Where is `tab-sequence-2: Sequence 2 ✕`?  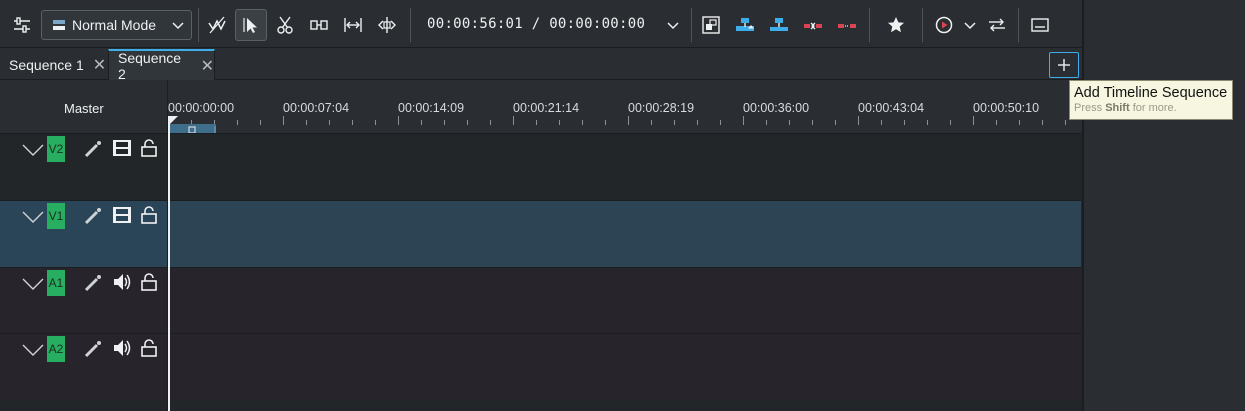
tab-sequence-2: Sequence 2 ✕ is located at coordinates (161, 65).